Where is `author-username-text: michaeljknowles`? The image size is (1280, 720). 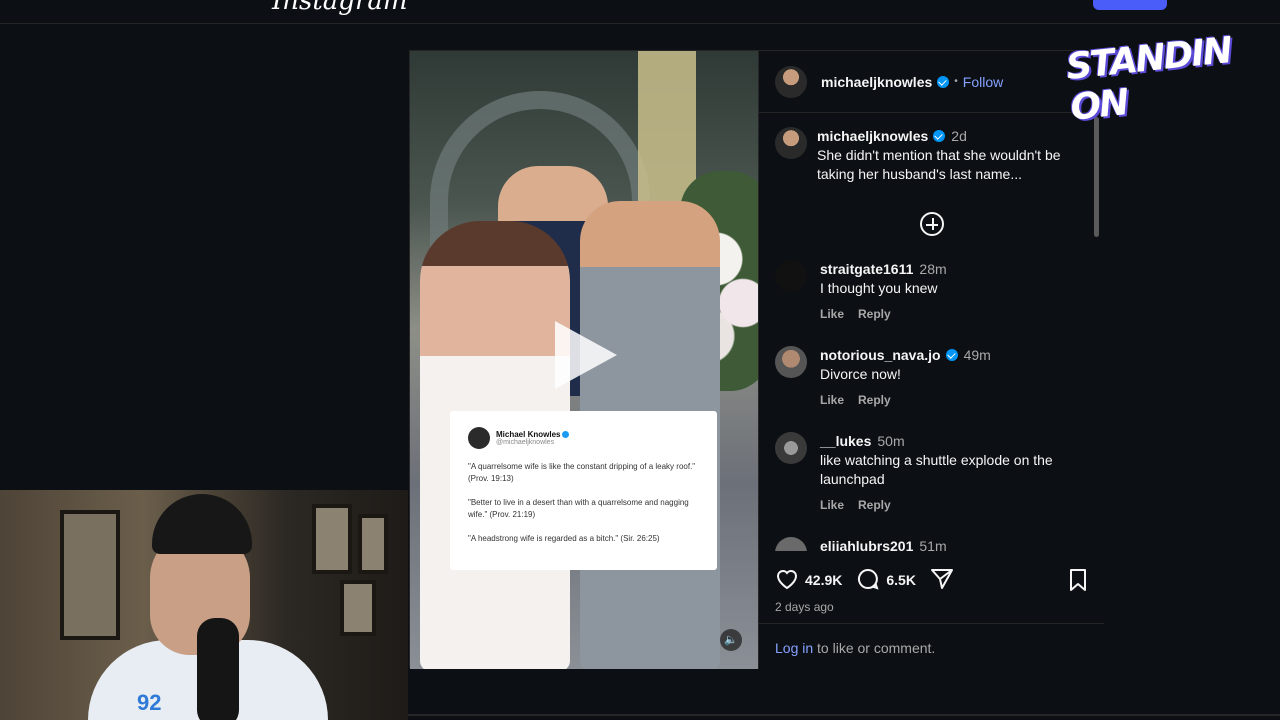
author-username-text: michaeljknowles is located at coordinates (877, 81).